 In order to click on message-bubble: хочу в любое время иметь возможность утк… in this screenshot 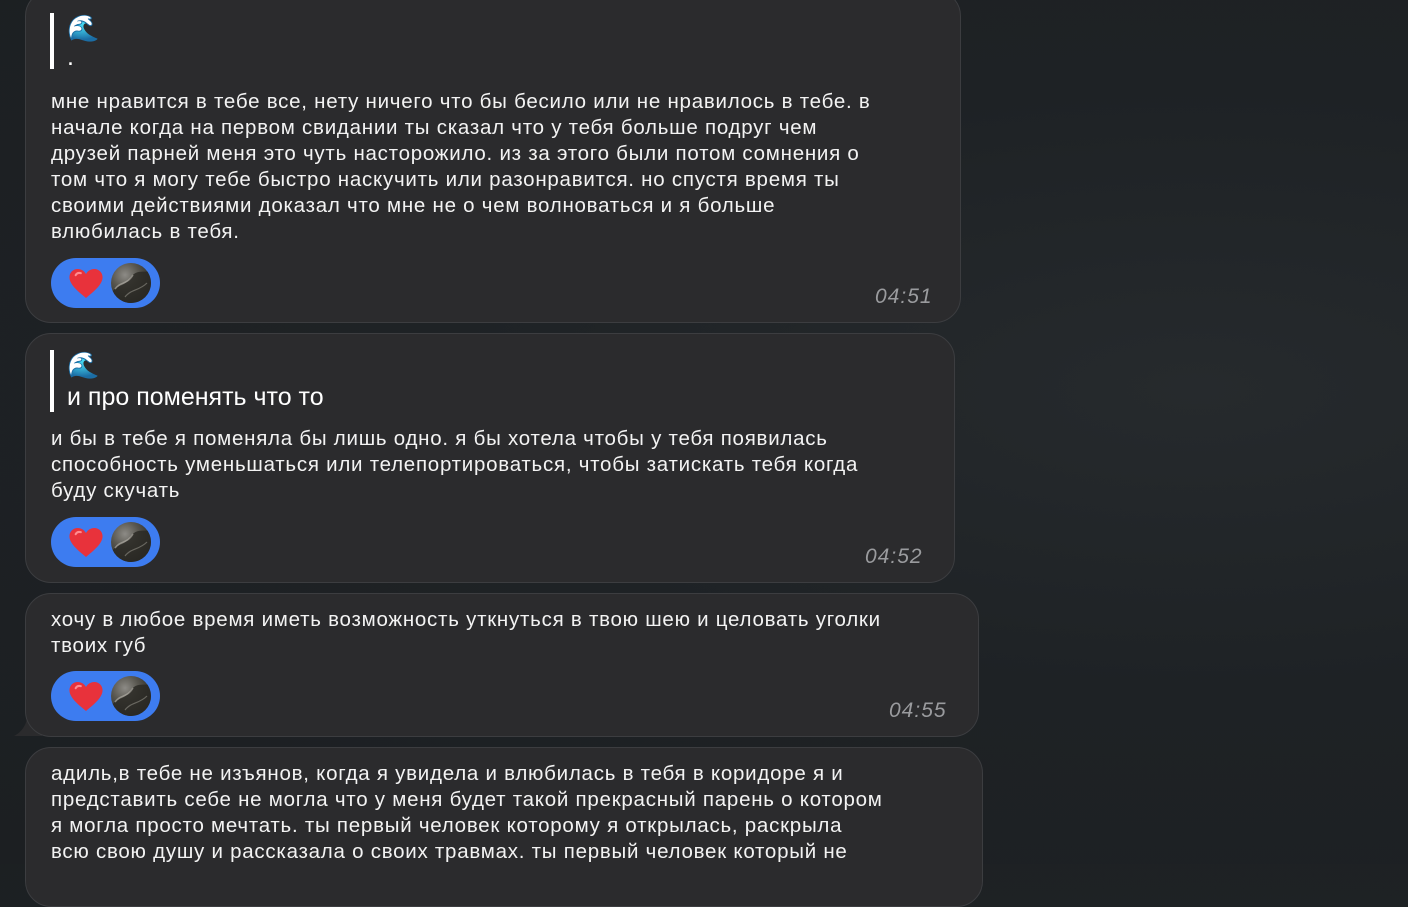, I will do `click(502, 665)`.